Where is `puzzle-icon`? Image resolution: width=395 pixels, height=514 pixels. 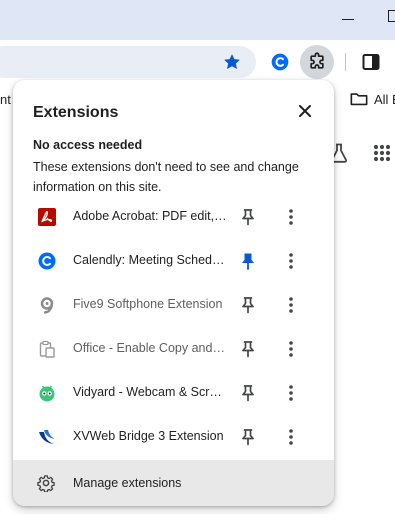 puzzle-icon is located at coordinates (317, 60).